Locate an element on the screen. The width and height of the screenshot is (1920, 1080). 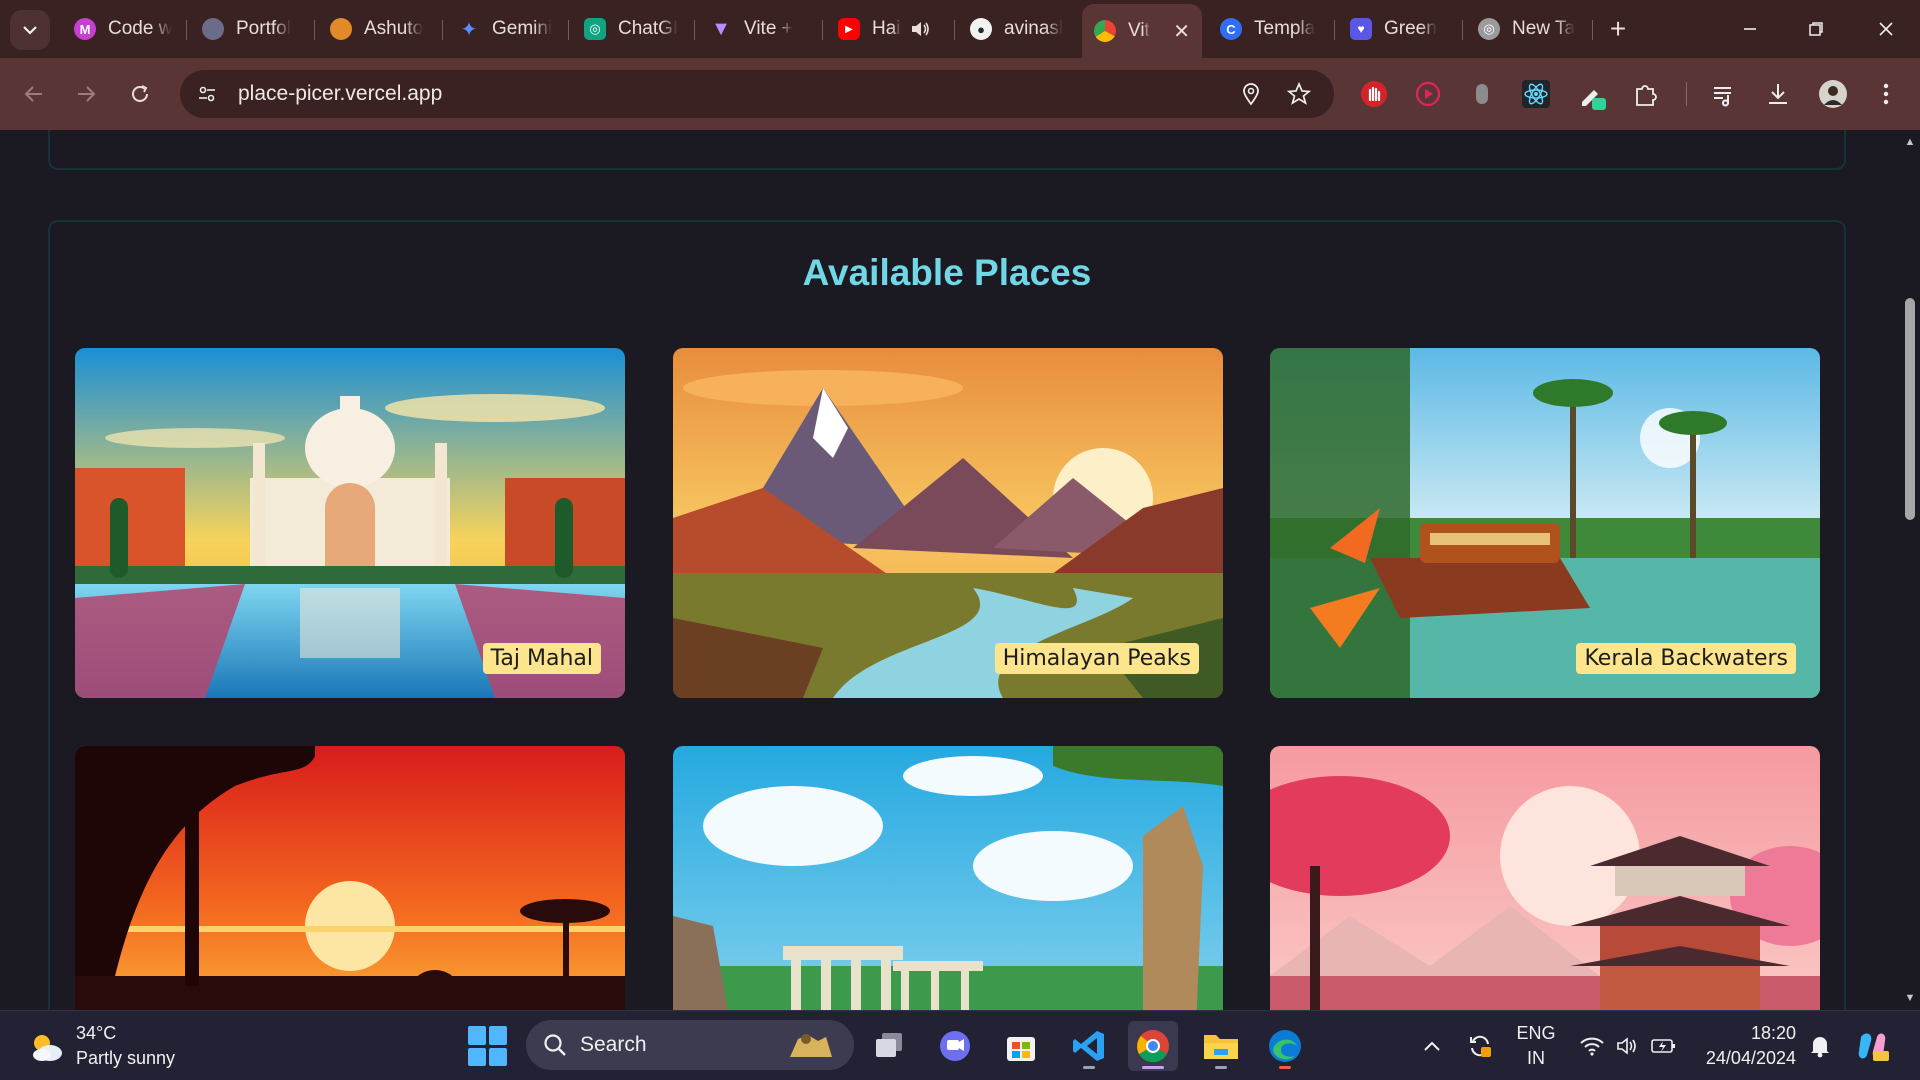
browser-tab: ▼ Vite + is located at coordinates (760, 29).